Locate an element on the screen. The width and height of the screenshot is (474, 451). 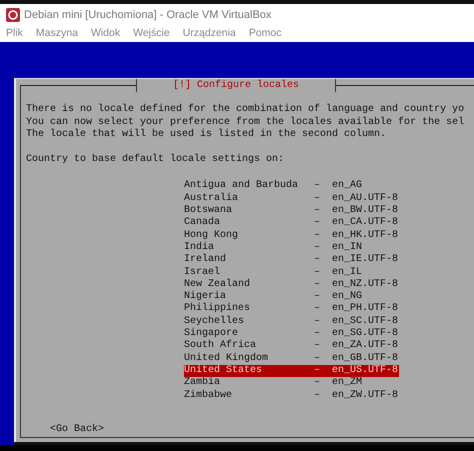
country-name: Hong Kong is located at coordinates (212, 236).